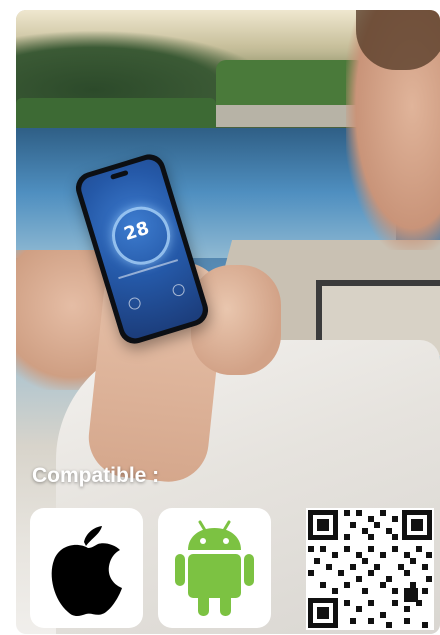 Image resolution: width=440 pixels, height=635 pixels. I want to click on phone-notch, so click(119, 174).